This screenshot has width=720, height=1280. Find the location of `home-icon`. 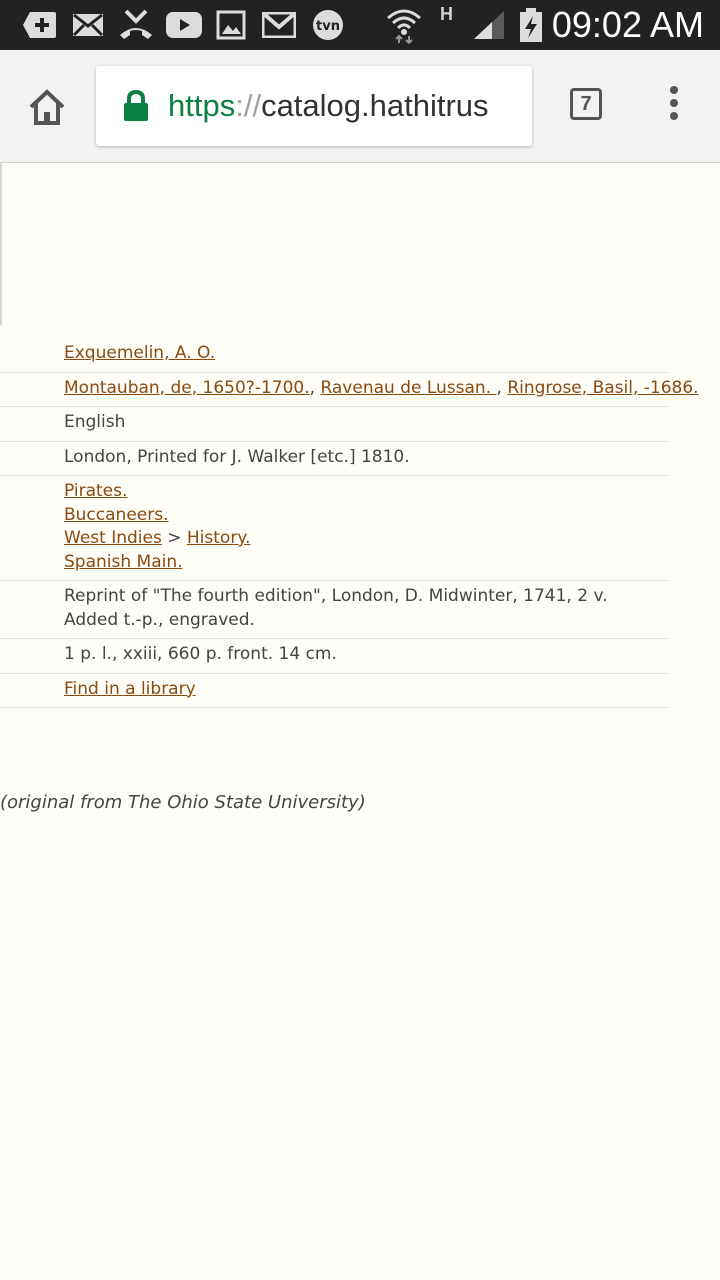

home-icon is located at coordinates (47, 107).